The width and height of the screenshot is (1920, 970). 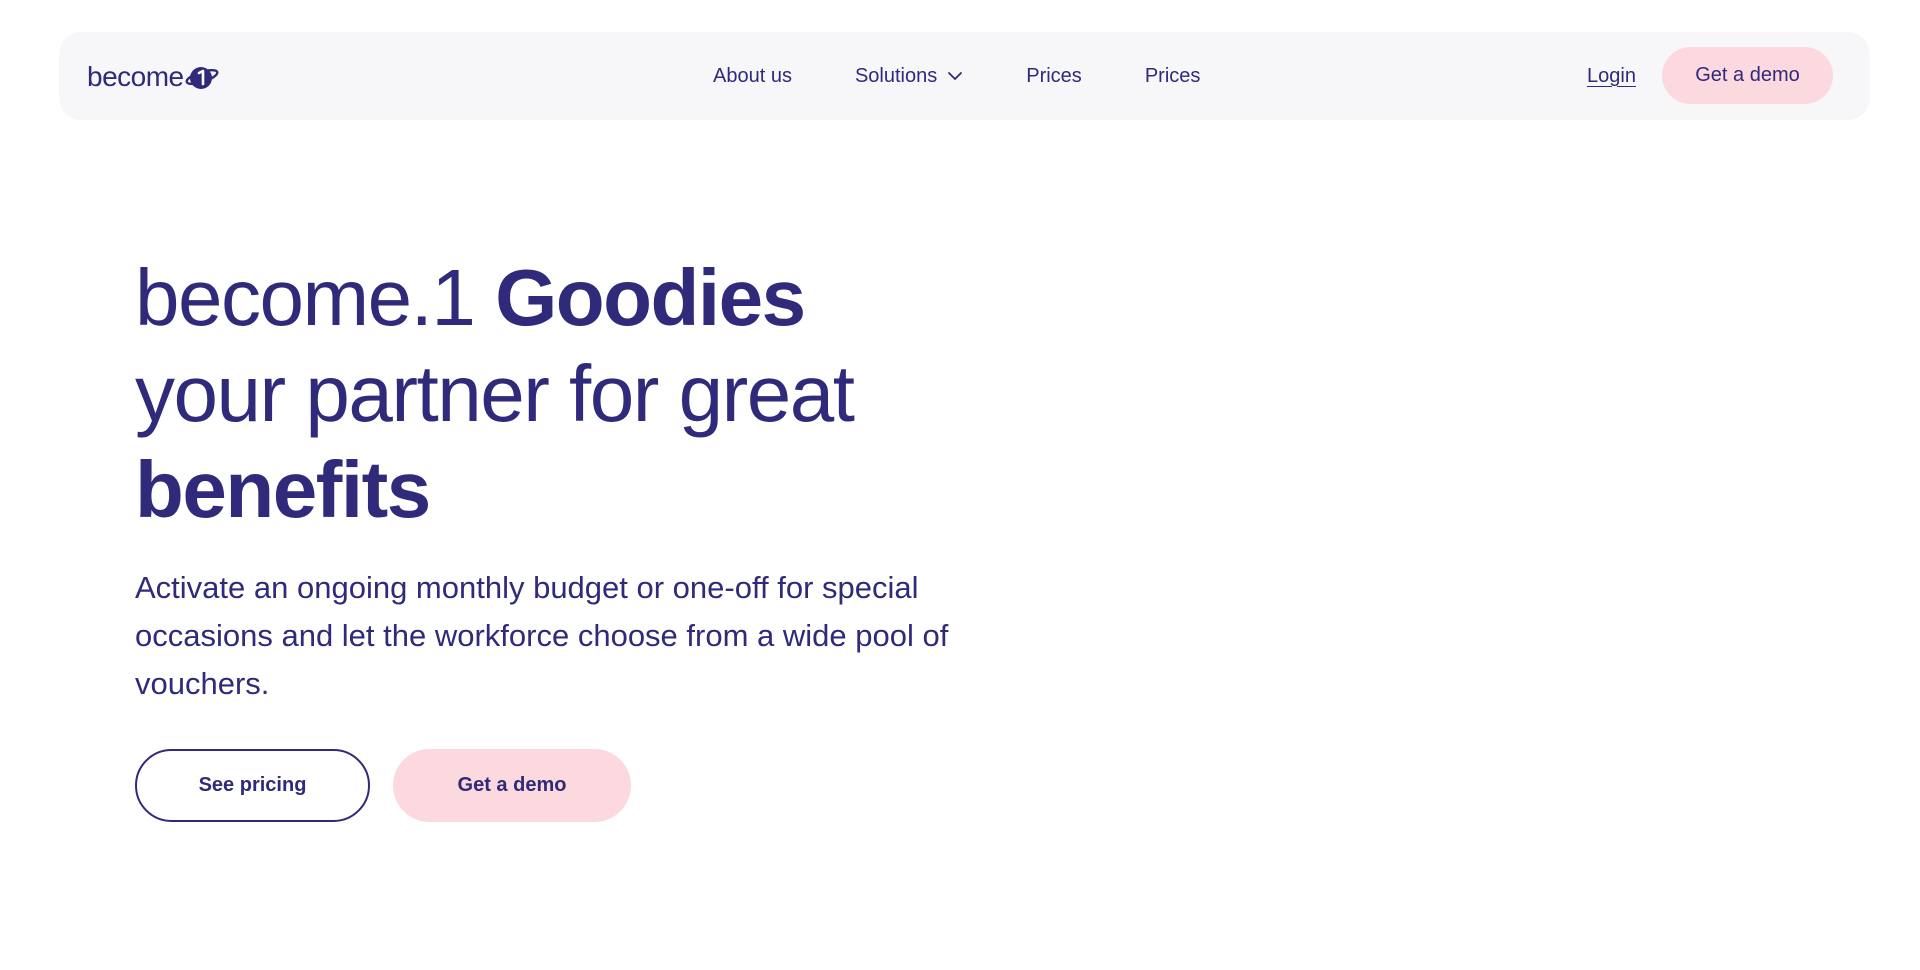 What do you see at coordinates (1054, 76) in the screenshot?
I see `nav-prices: Prices` at bounding box center [1054, 76].